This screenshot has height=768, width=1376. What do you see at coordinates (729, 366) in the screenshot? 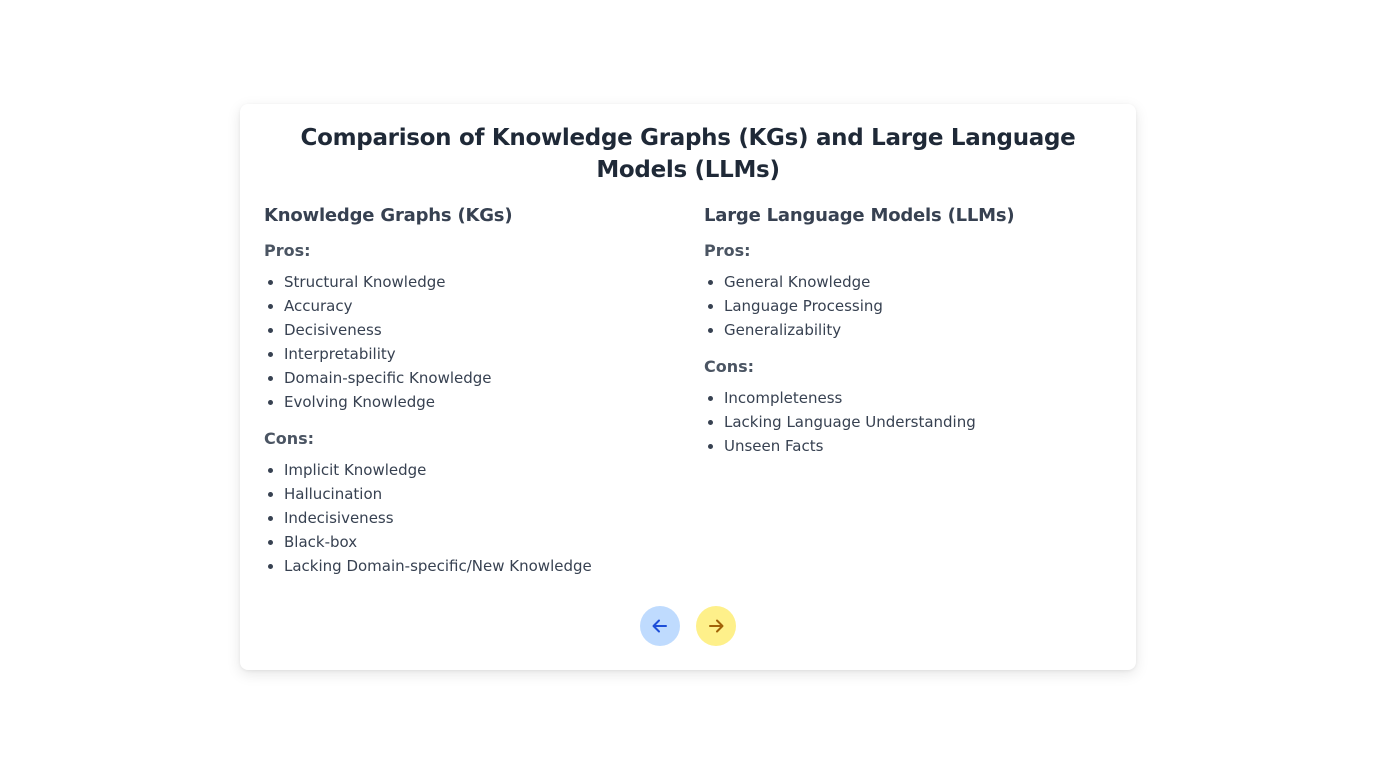
I see `llms-cons-label: Cons:` at bounding box center [729, 366].